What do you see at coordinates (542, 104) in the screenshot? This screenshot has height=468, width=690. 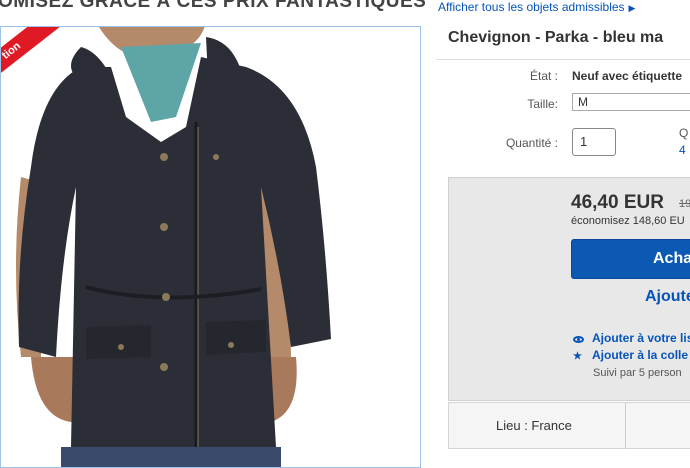 I see `size-label: Taille:` at bounding box center [542, 104].